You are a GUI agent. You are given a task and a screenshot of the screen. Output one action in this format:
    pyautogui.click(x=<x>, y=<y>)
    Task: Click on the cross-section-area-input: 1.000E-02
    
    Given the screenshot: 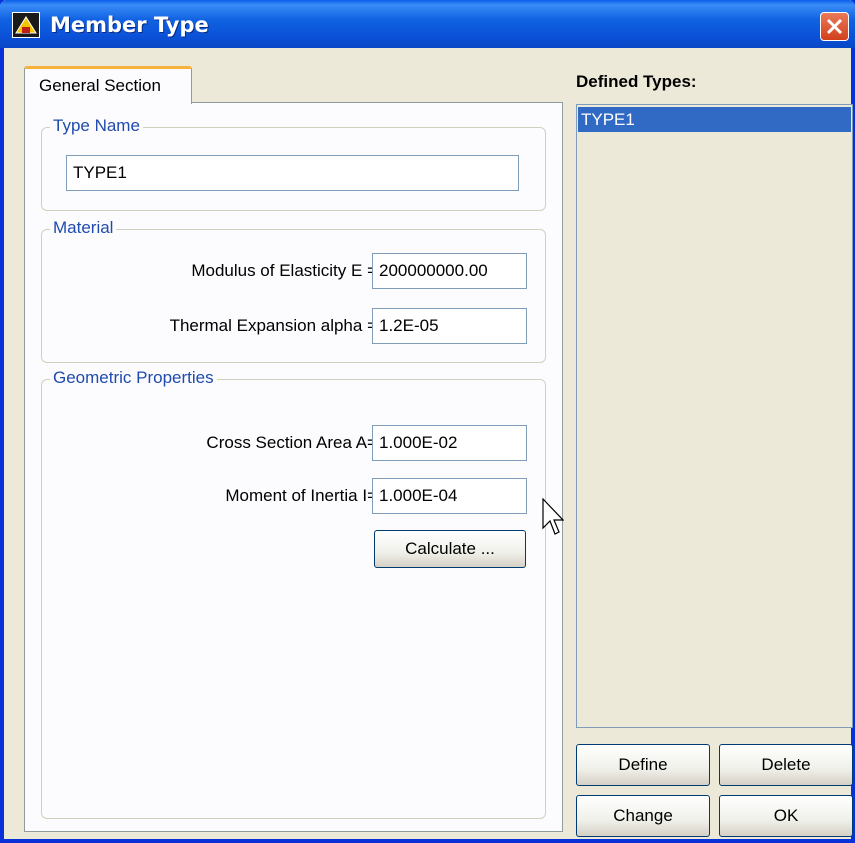 What is the action you would take?
    pyautogui.click(x=449, y=443)
    